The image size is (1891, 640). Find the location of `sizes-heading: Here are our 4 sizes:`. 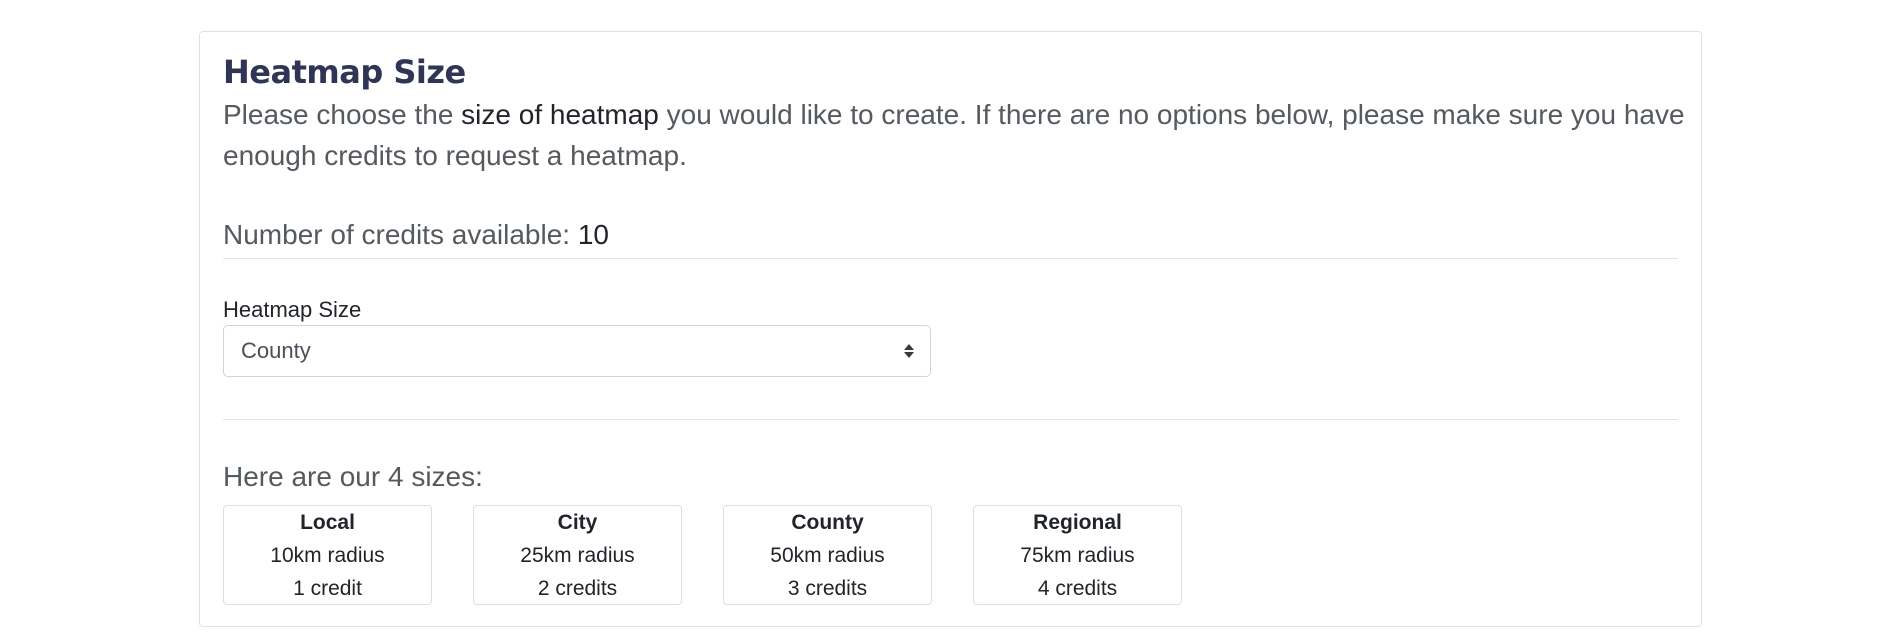

sizes-heading: Here are our 4 sizes: is located at coordinates (353, 476).